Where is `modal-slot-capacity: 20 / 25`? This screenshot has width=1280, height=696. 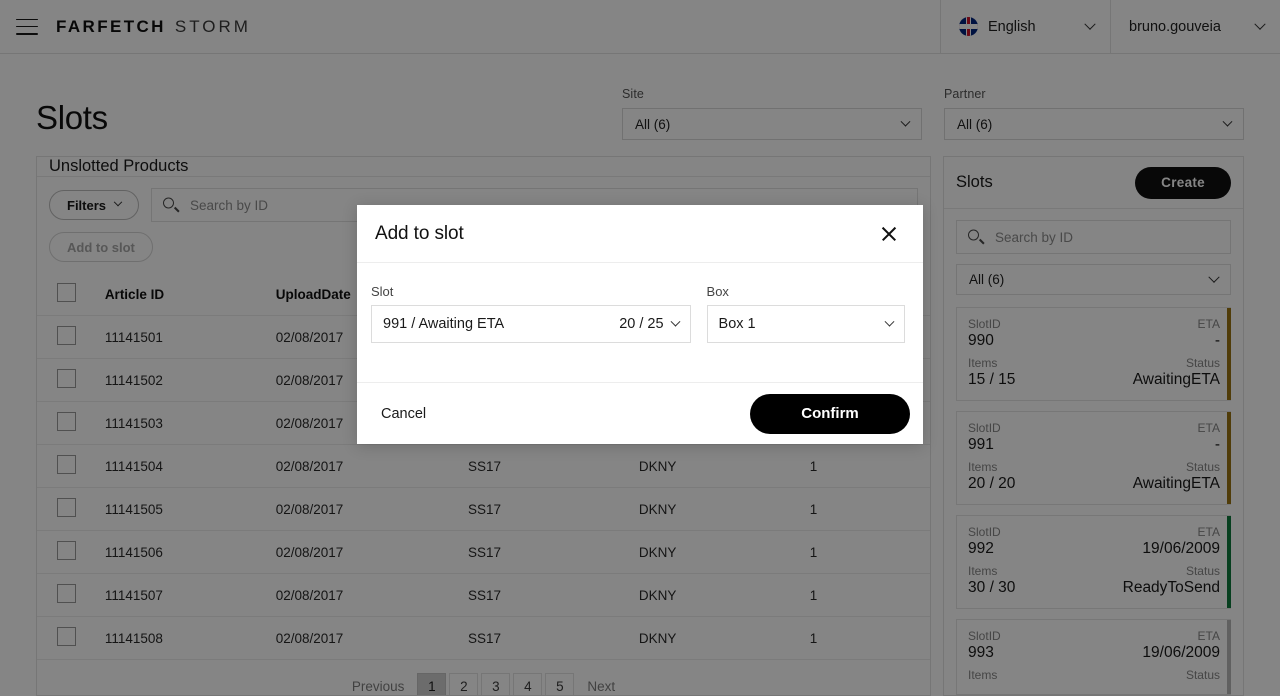 modal-slot-capacity: 20 / 25 is located at coordinates (641, 324).